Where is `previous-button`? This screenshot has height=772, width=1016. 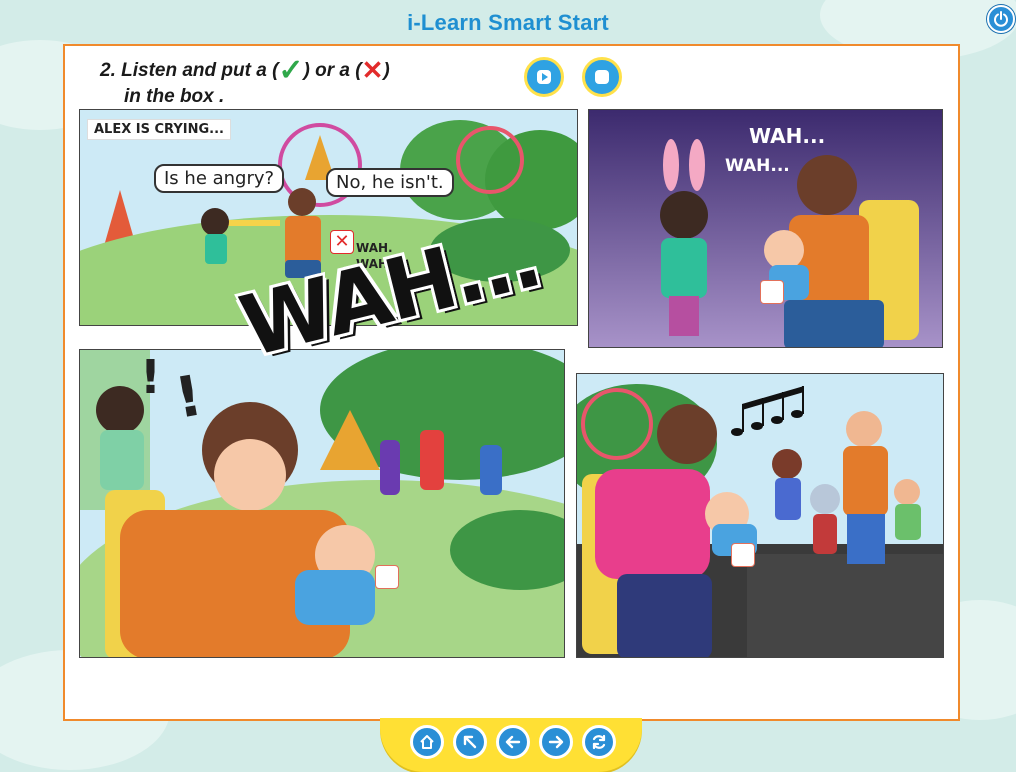 previous-button is located at coordinates (513, 742).